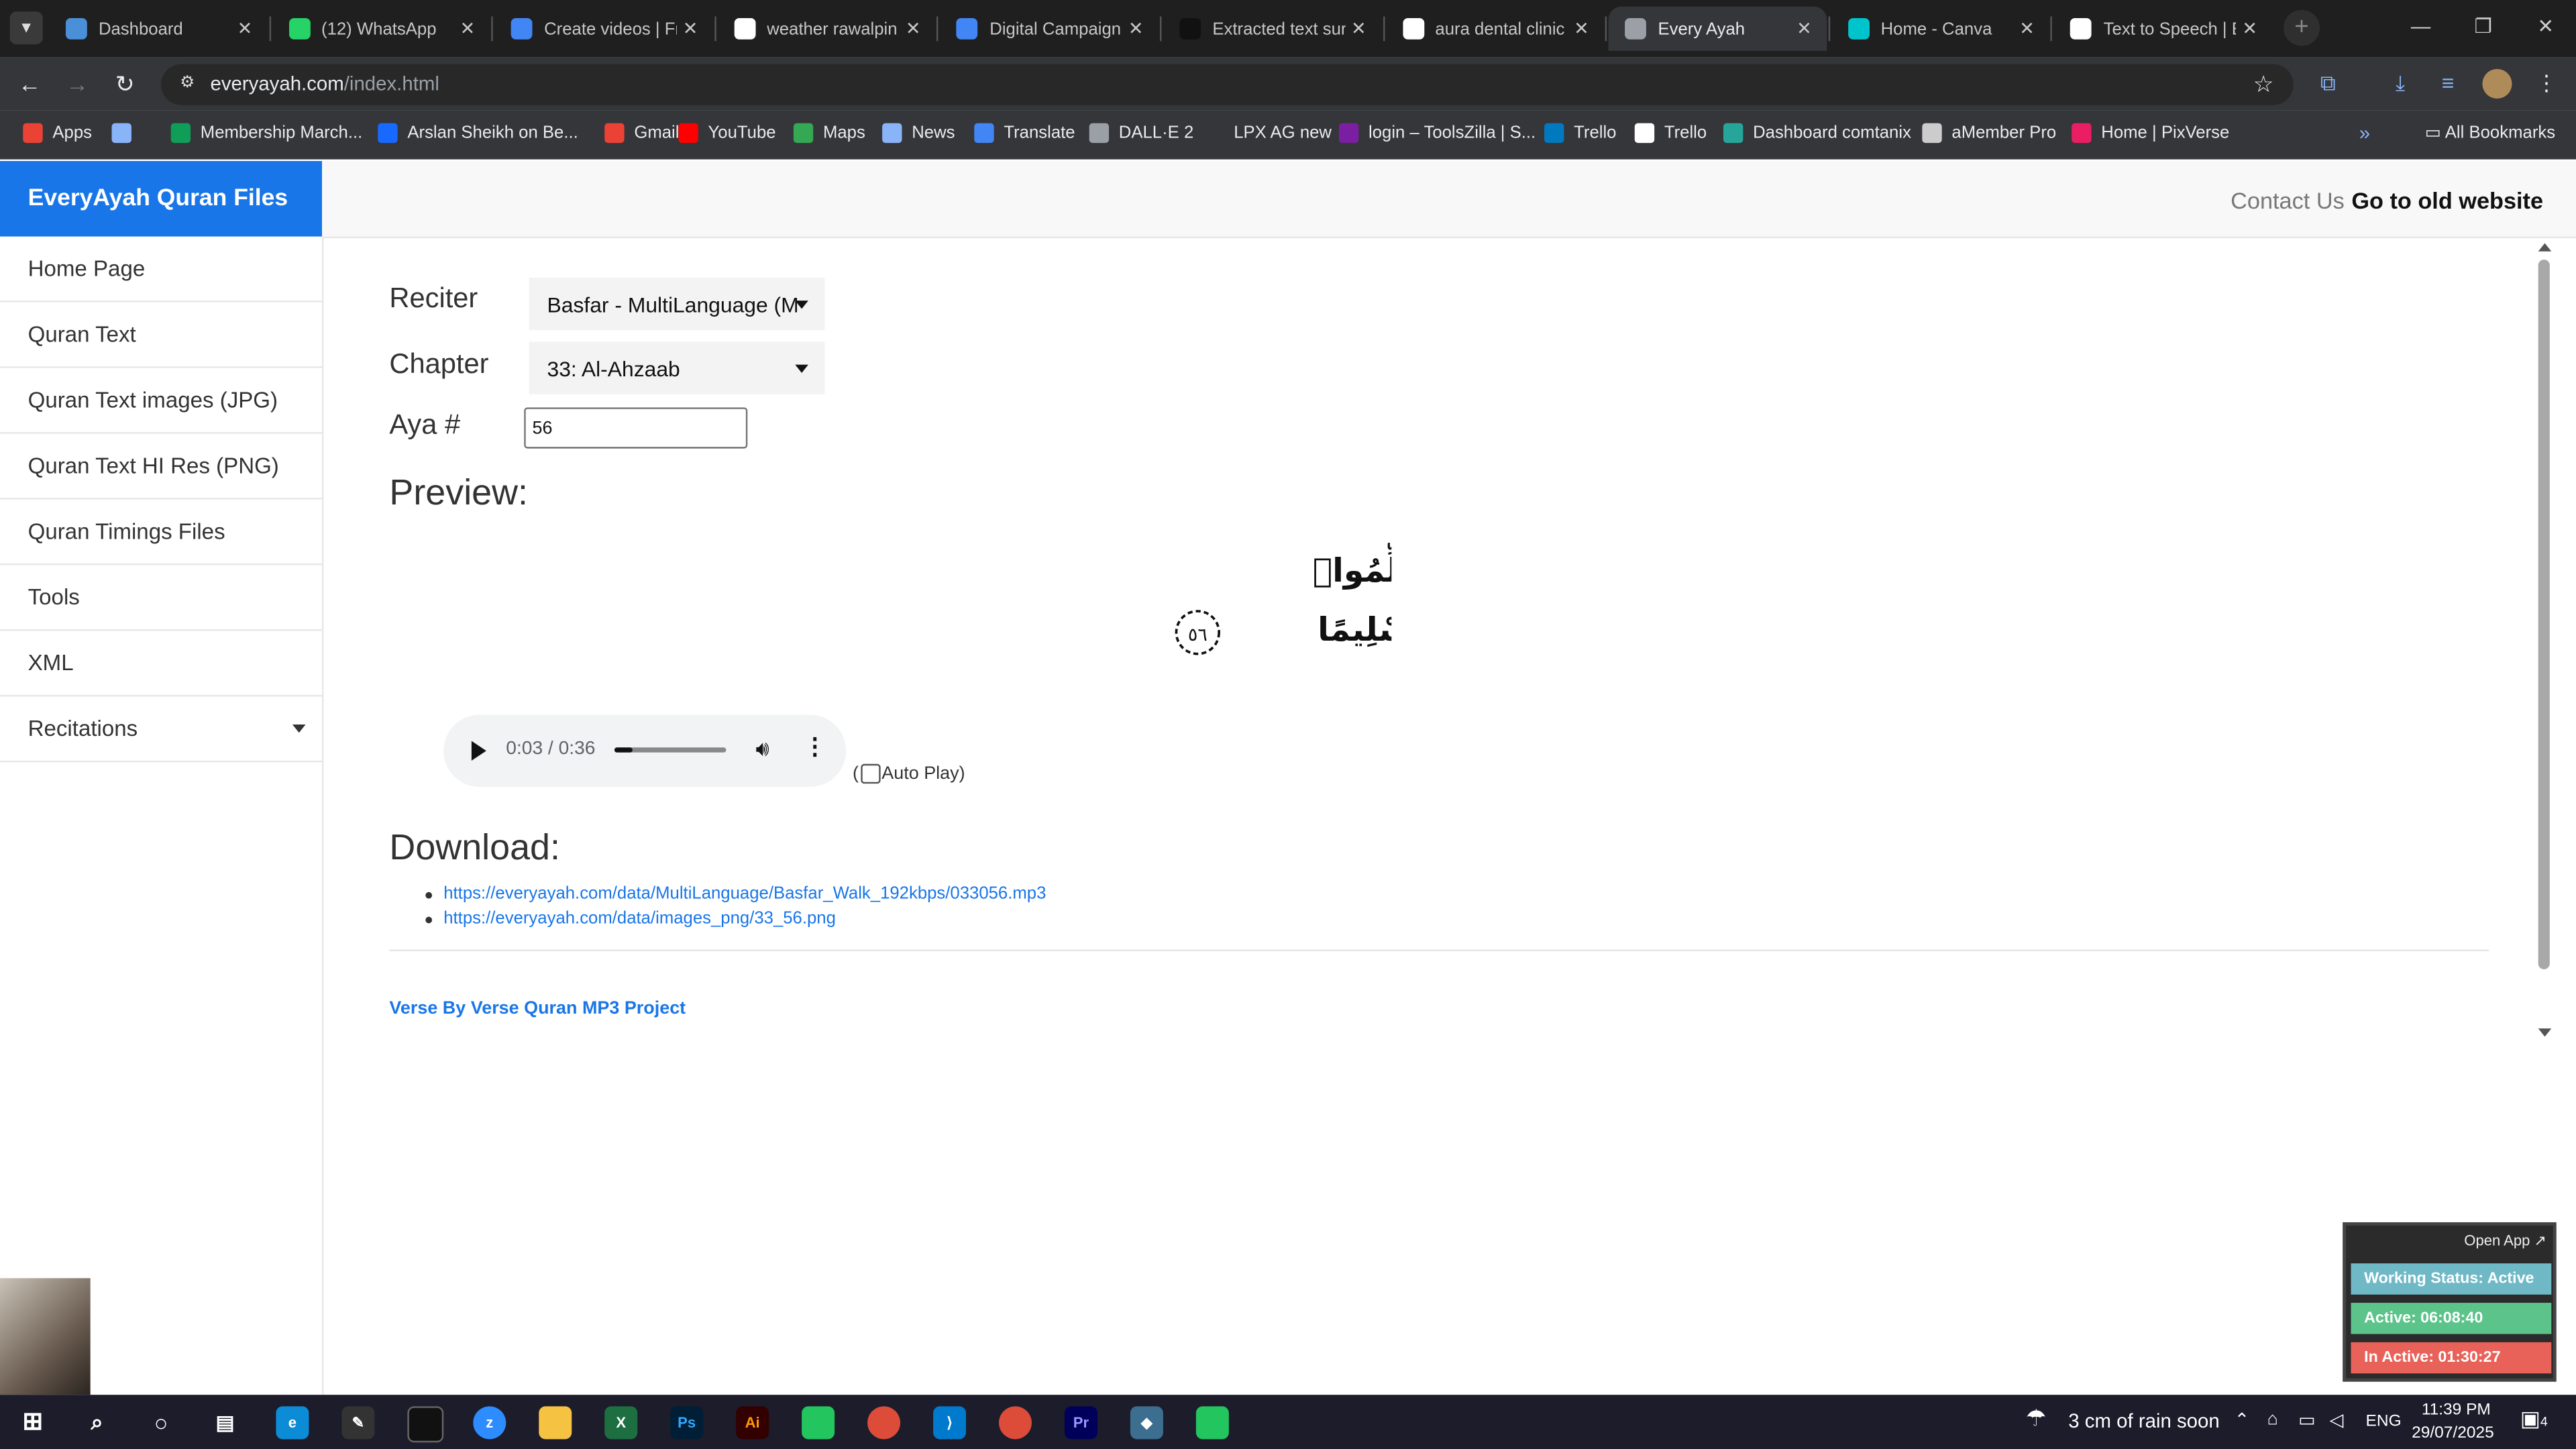  Describe the element at coordinates (2337, 1420) in the screenshot. I see `volume-tray-icon: ◁` at that location.